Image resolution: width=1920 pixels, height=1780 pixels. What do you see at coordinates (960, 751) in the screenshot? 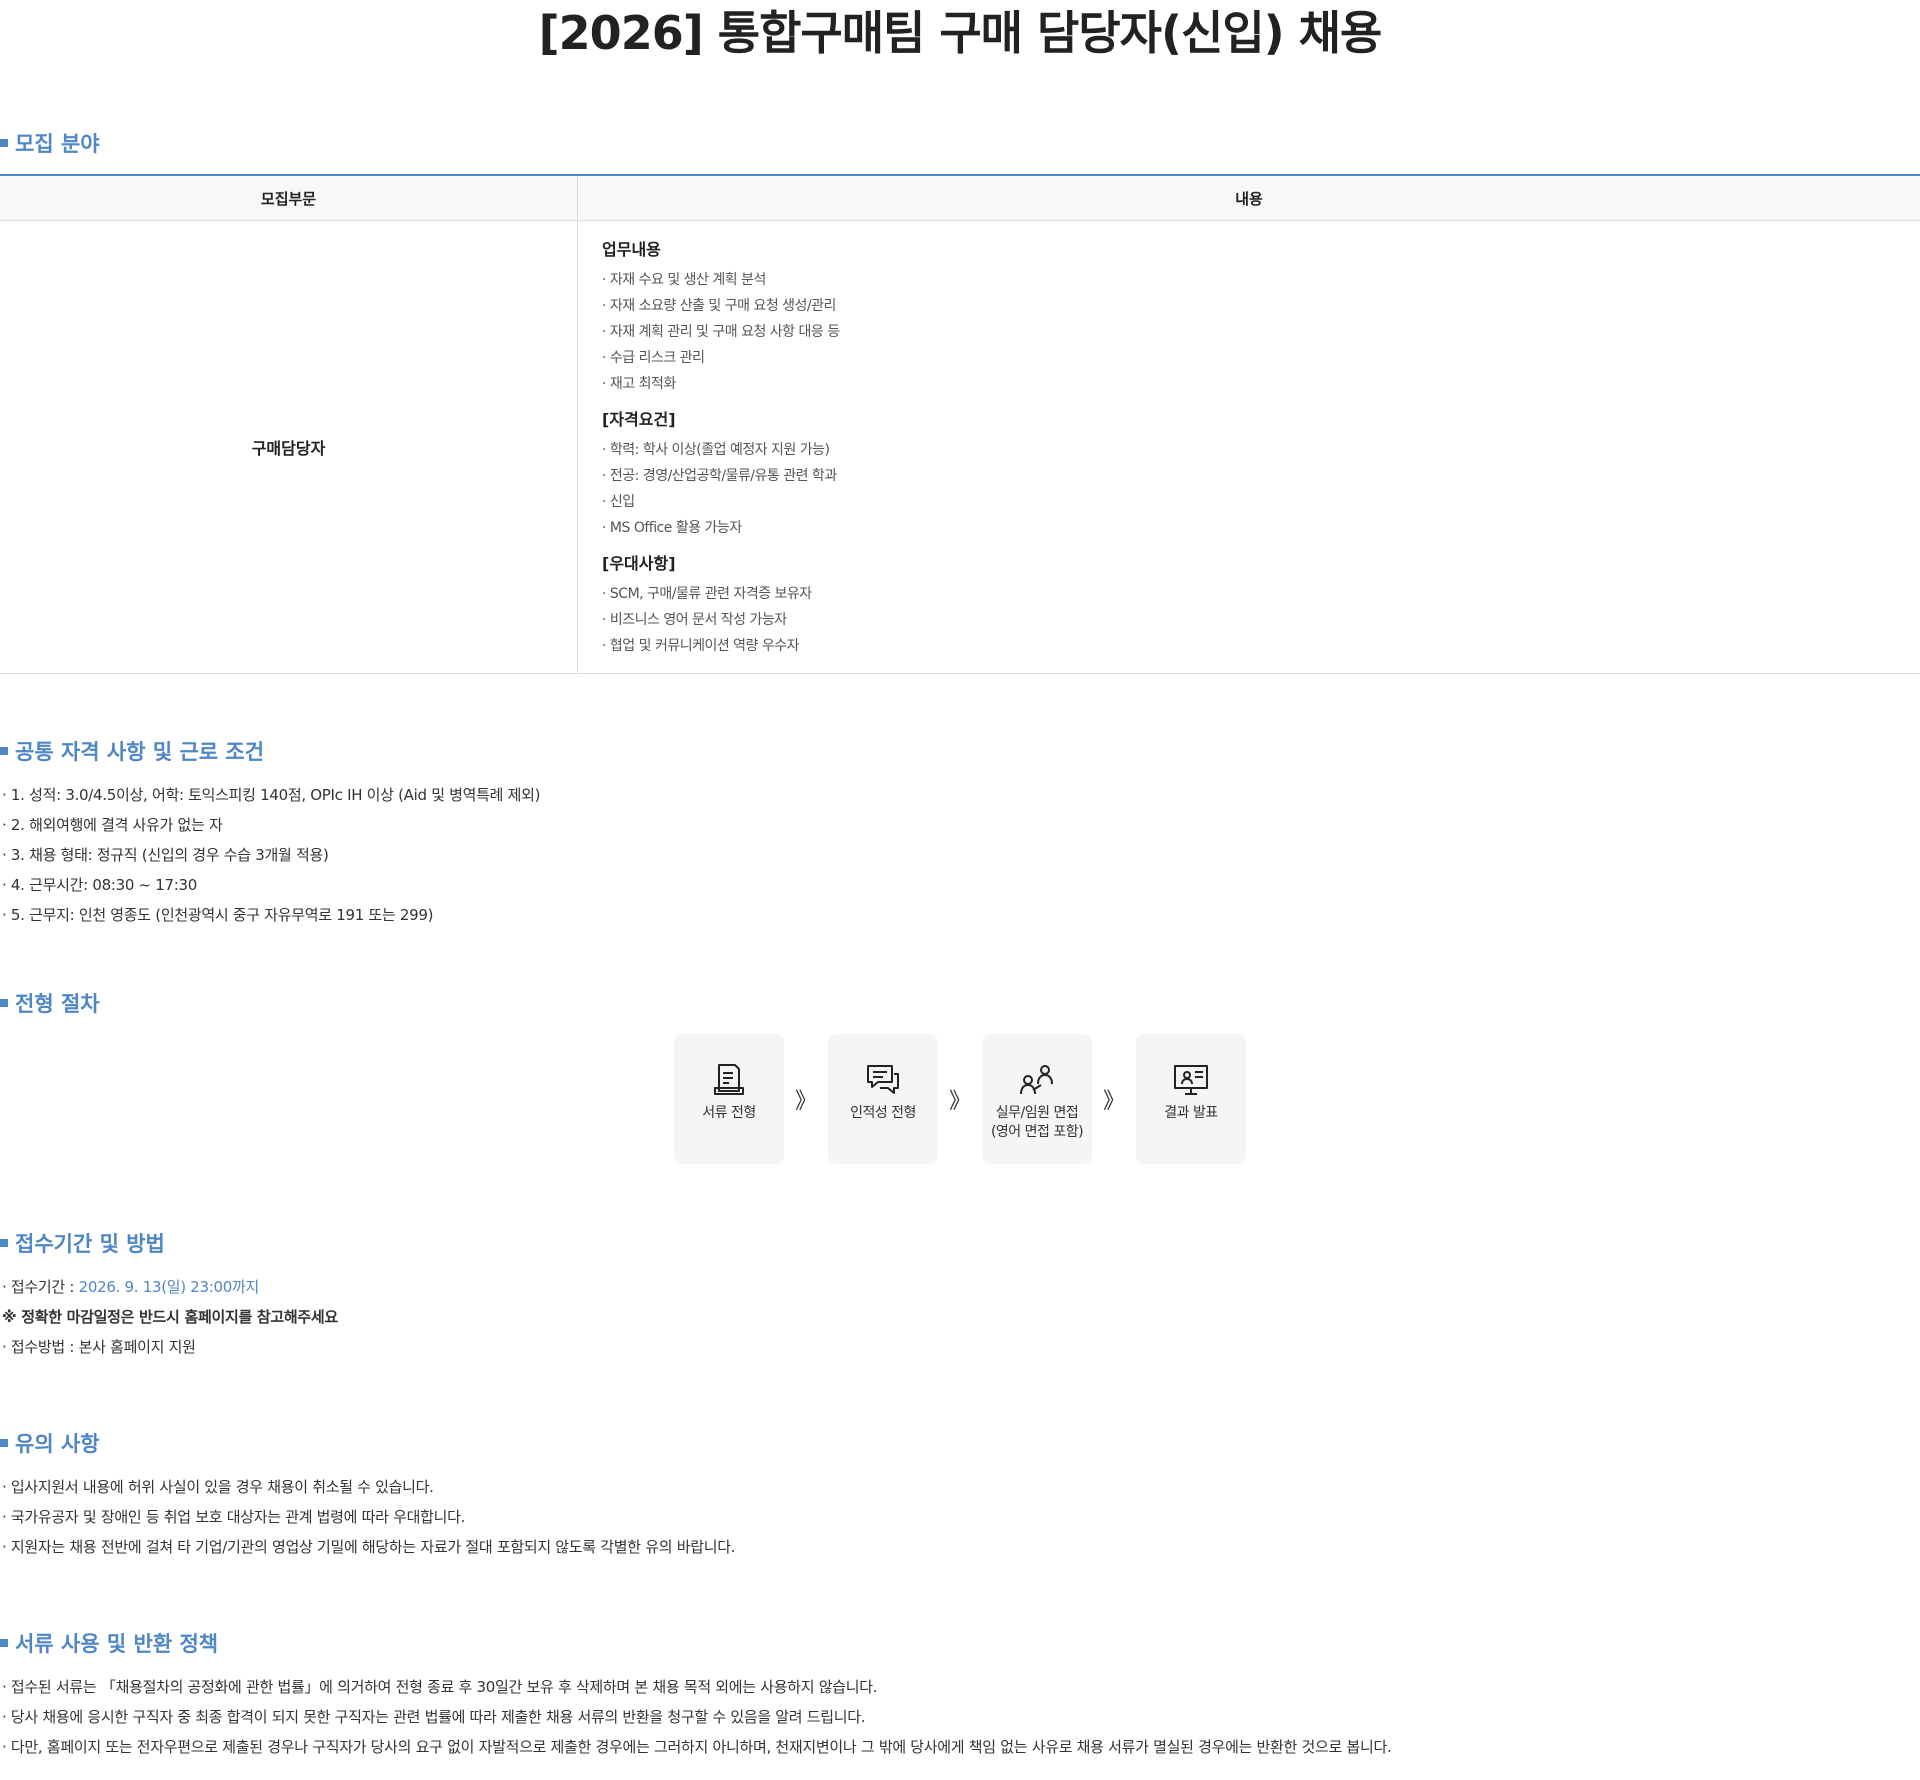
I see `section-title-common: 공통 자격 사항 및 근로 조건` at bounding box center [960, 751].